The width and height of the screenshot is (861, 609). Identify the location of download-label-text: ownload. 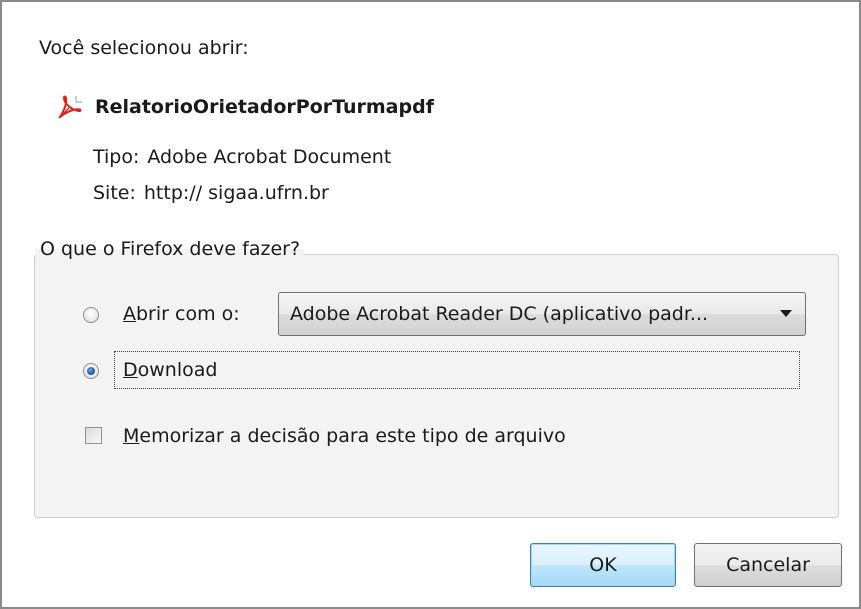
(177, 370).